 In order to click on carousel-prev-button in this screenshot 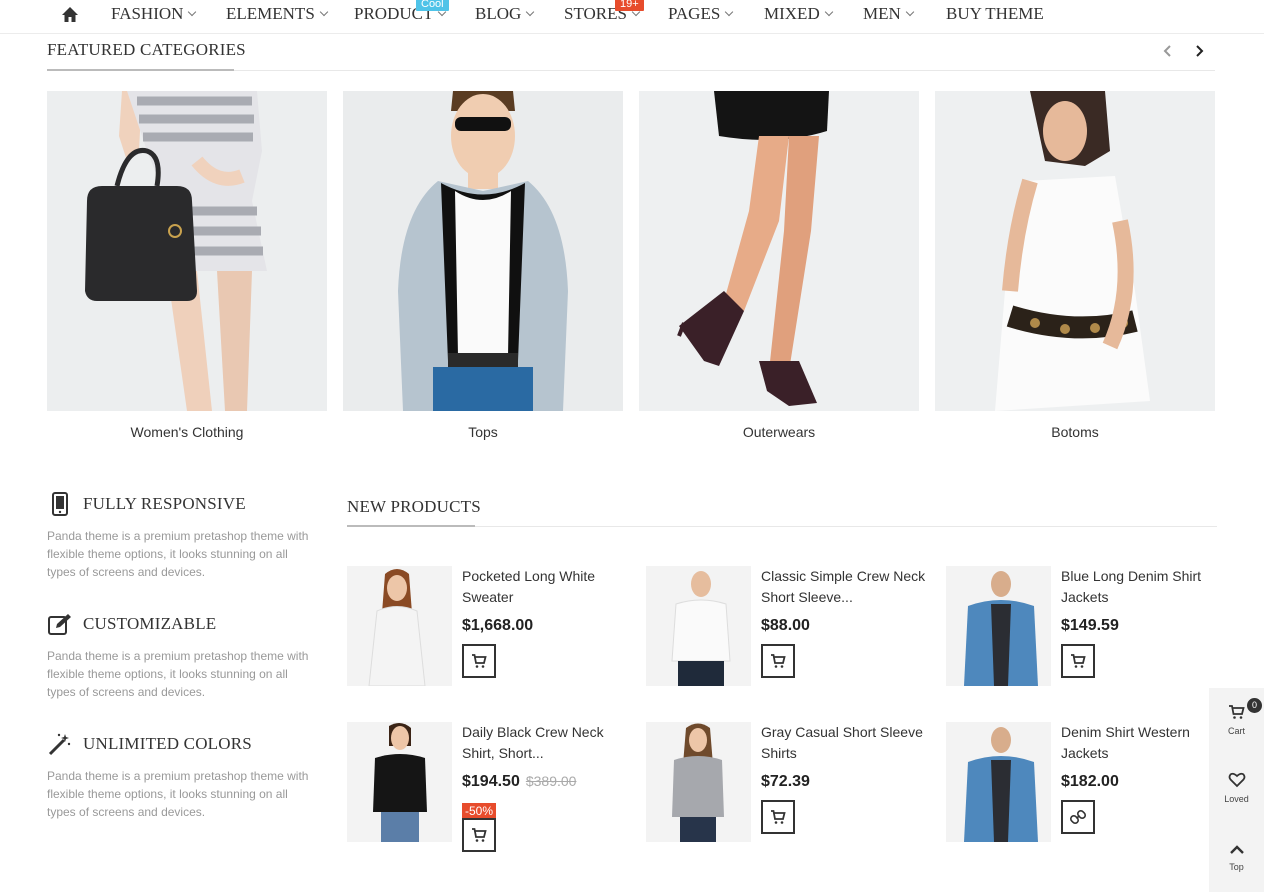, I will do `click(1168, 51)`.